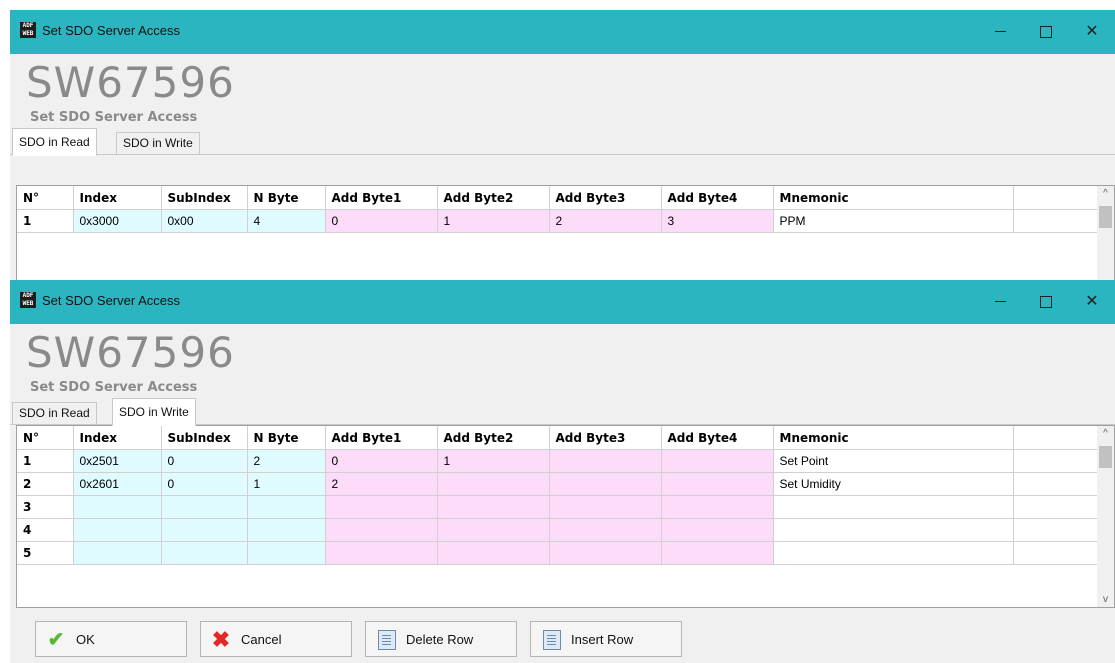 The height and width of the screenshot is (663, 1115). I want to click on cell-n-byte: 4, so click(286, 221).